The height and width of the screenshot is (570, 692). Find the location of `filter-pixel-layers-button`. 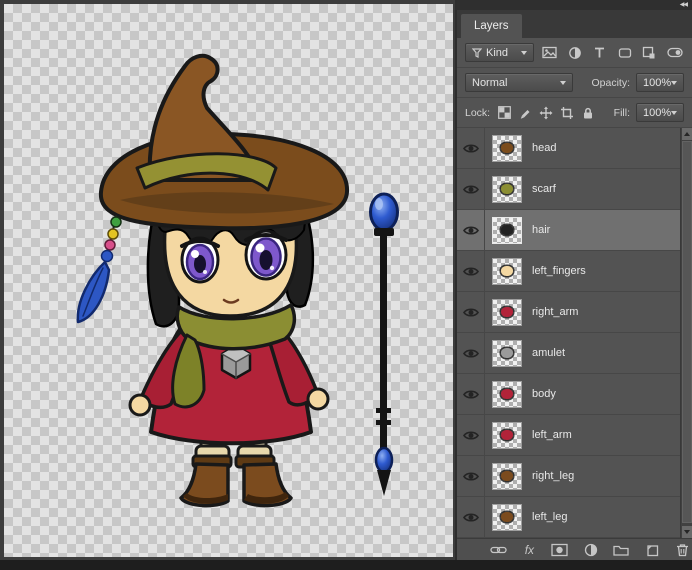

filter-pixel-layers-button is located at coordinates (549, 52).